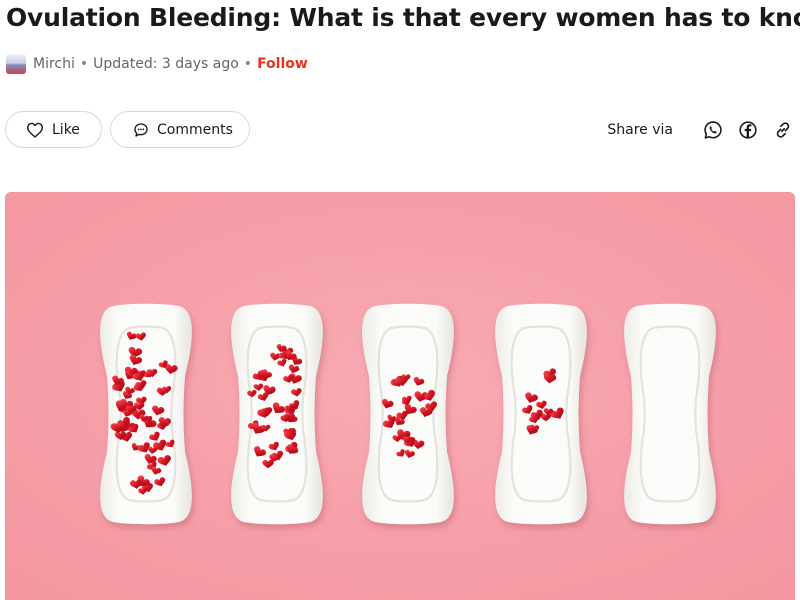 This screenshot has height=600, width=800. What do you see at coordinates (783, 130) in the screenshot?
I see `link-icon` at bounding box center [783, 130].